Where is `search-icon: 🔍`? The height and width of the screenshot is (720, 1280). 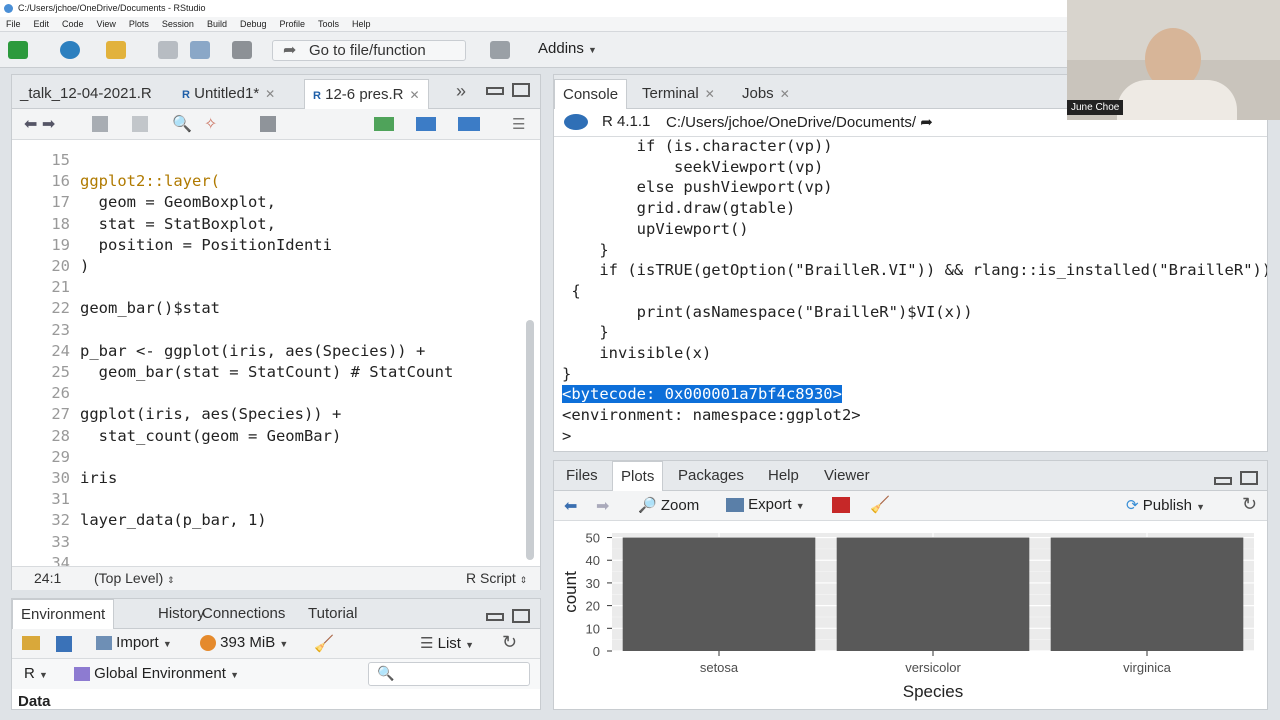 search-icon: 🔍 is located at coordinates (182, 124).